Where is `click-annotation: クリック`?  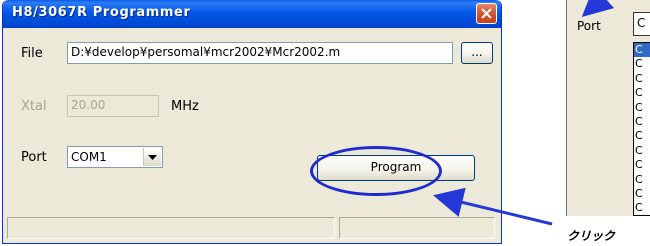 click-annotation: クリック is located at coordinates (591, 236).